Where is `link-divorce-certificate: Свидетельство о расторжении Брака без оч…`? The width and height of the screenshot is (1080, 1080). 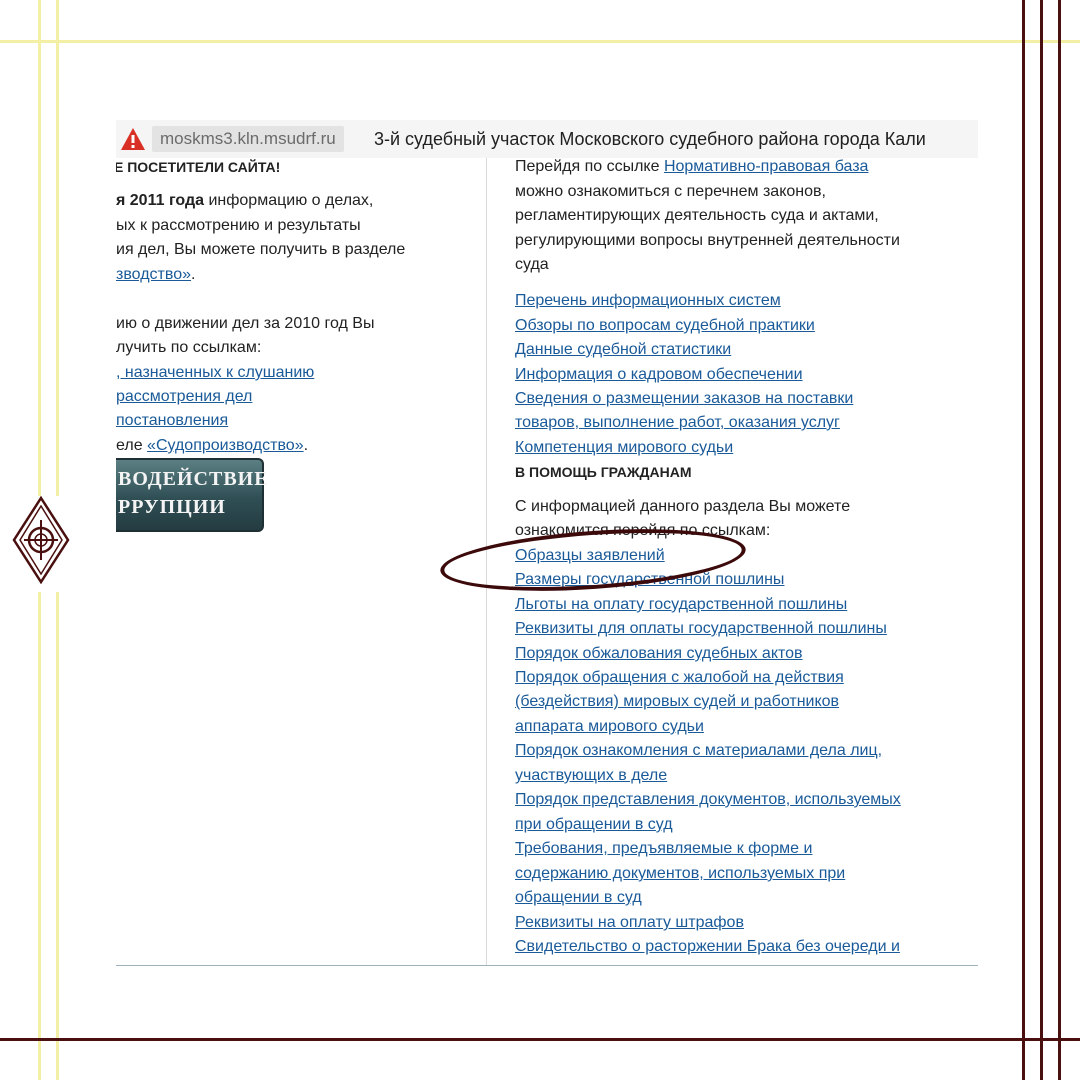 link-divorce-certificate: Свидетельство о расторжении Брака без оч… is located at coordinates (707, 947).